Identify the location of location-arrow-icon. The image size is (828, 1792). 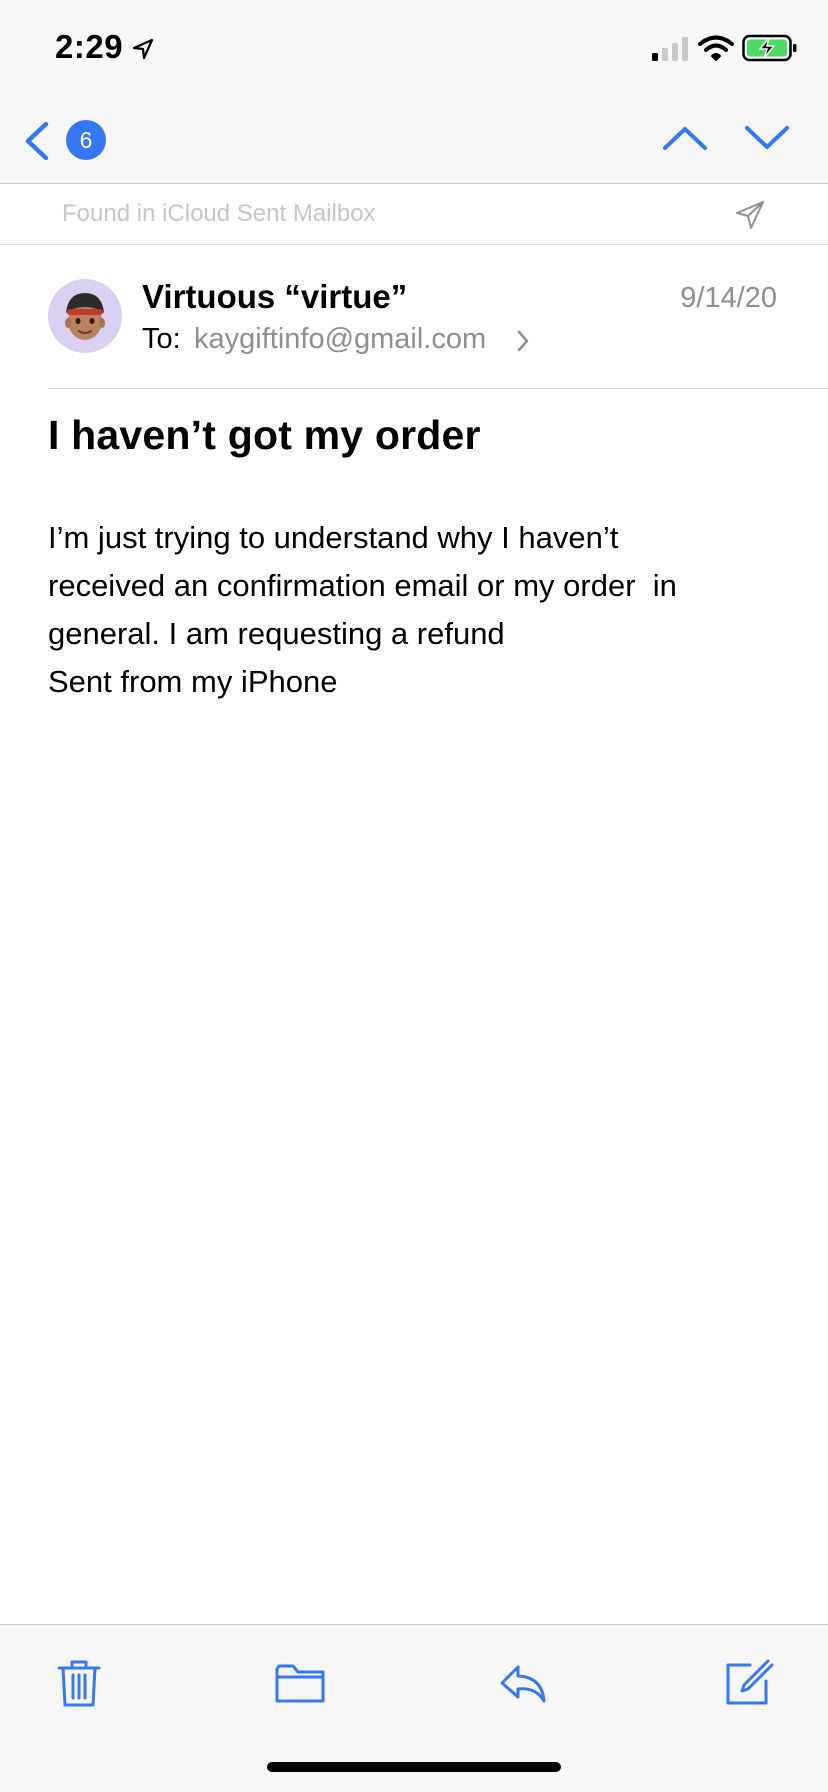
(143, 49).